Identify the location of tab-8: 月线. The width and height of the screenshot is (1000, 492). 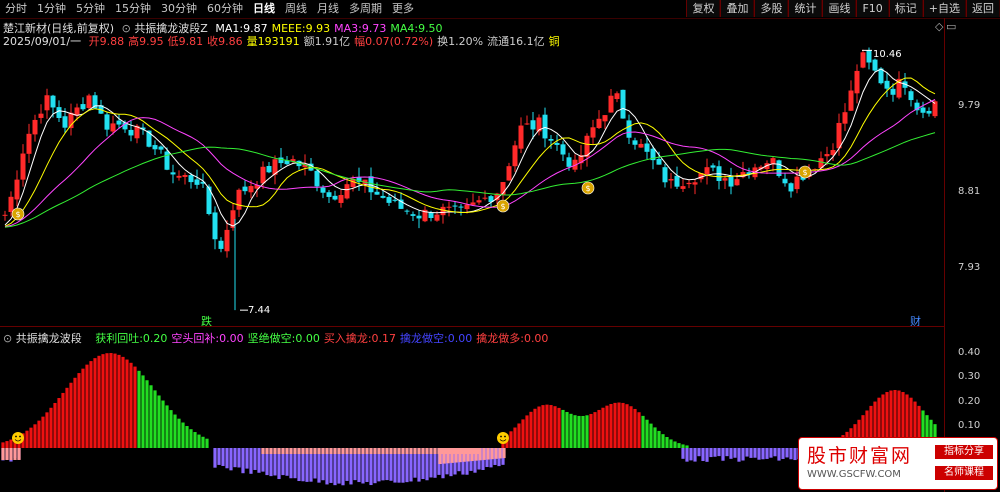
(328, 9).